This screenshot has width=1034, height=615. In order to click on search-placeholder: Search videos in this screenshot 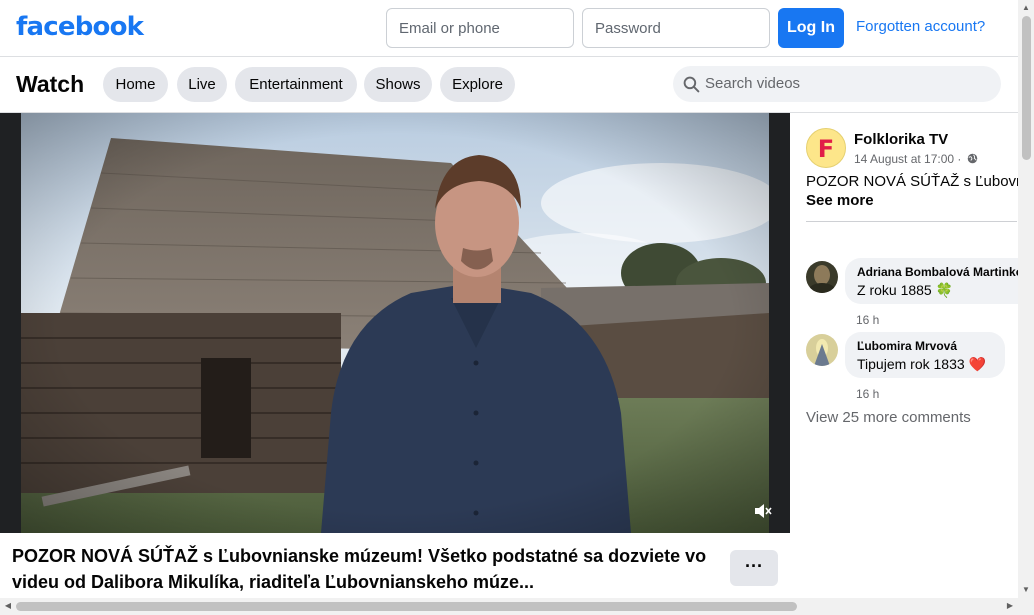, I will do `click(753, 83)`.